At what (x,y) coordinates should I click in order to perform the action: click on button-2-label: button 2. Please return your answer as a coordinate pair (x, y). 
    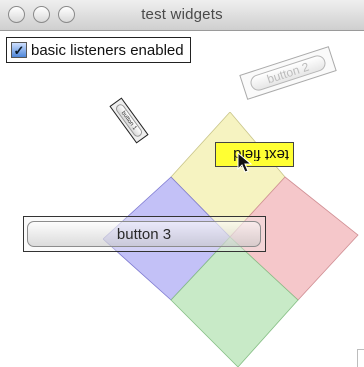
    Looking at the image, I should click on (288, 73).